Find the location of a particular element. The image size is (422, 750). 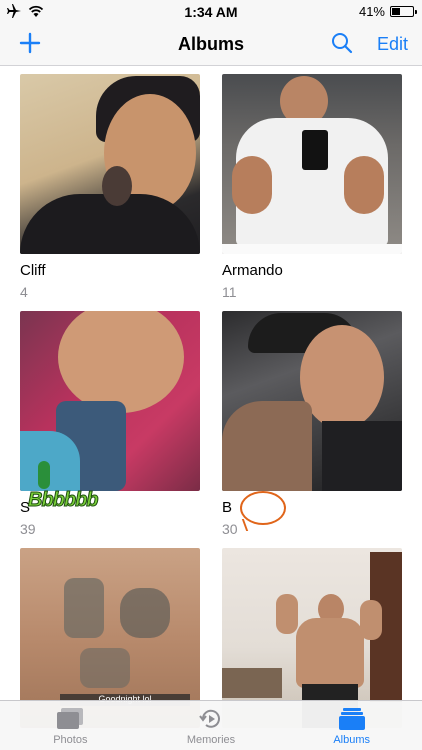

album-s: S 39 Bbbbbb is located at coordinates (110, 424).